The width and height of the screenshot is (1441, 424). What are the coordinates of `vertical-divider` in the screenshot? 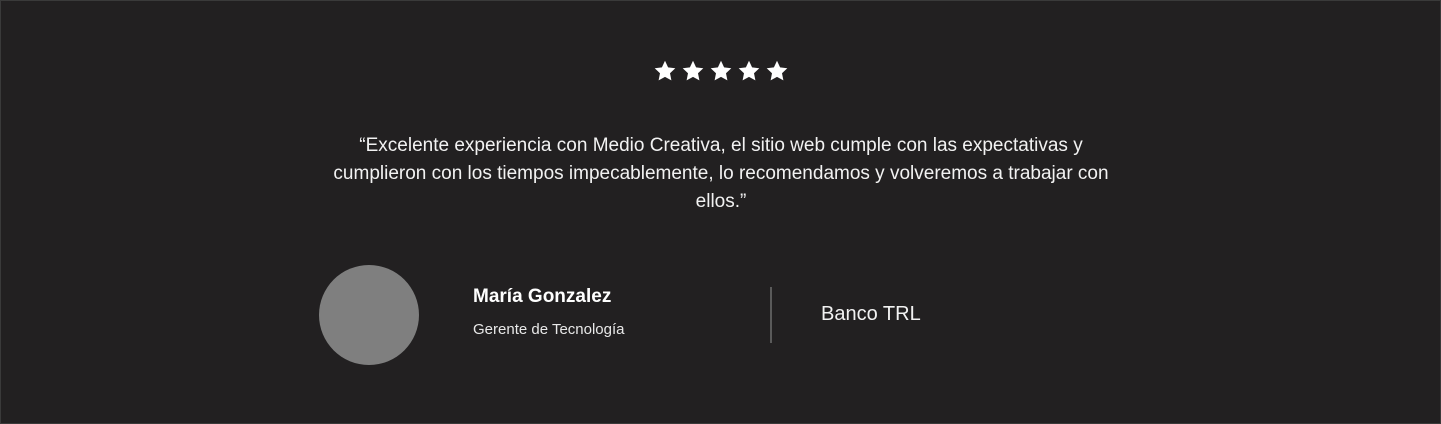 It's located at (771, 315).